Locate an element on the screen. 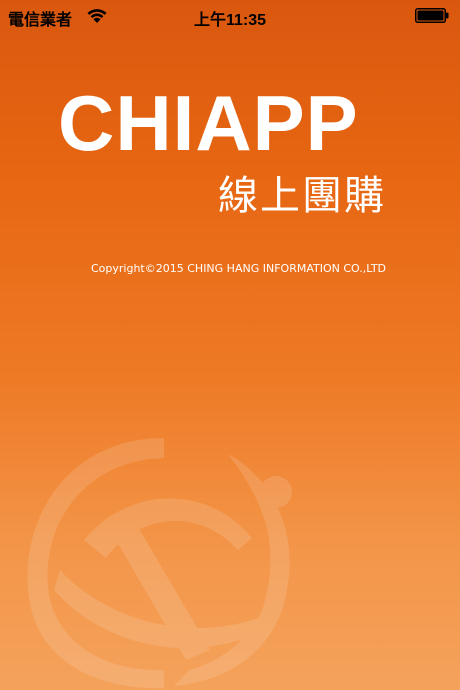  clock: 上午11:35 is located at coordinates (230, 20).